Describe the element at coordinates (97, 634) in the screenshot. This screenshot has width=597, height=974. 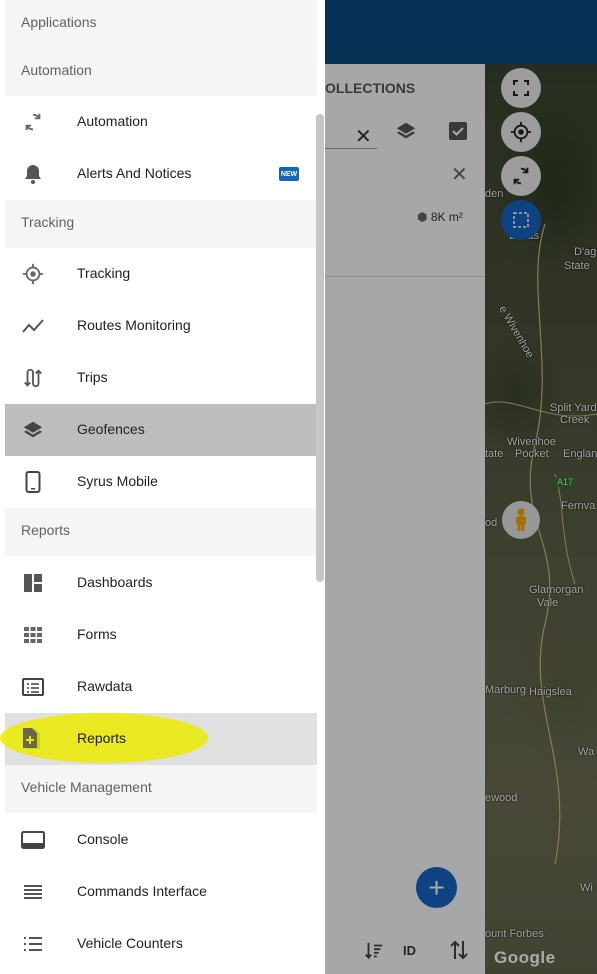
I see `menu-item-label: Forms` at that location.